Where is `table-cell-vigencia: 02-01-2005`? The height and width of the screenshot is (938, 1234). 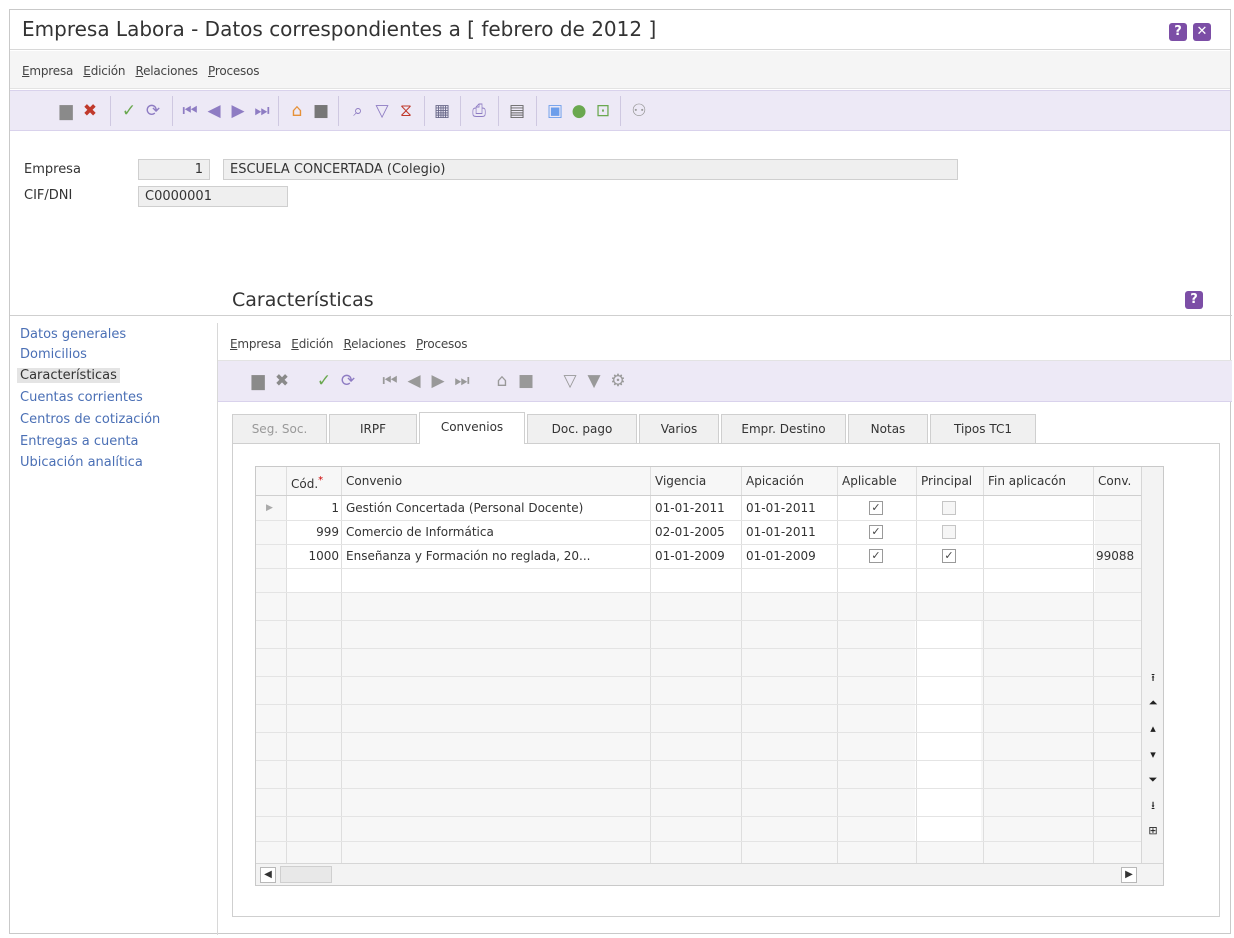
table-cell-vigencia: 02-01-2005 is located at coordinates (698, 532).